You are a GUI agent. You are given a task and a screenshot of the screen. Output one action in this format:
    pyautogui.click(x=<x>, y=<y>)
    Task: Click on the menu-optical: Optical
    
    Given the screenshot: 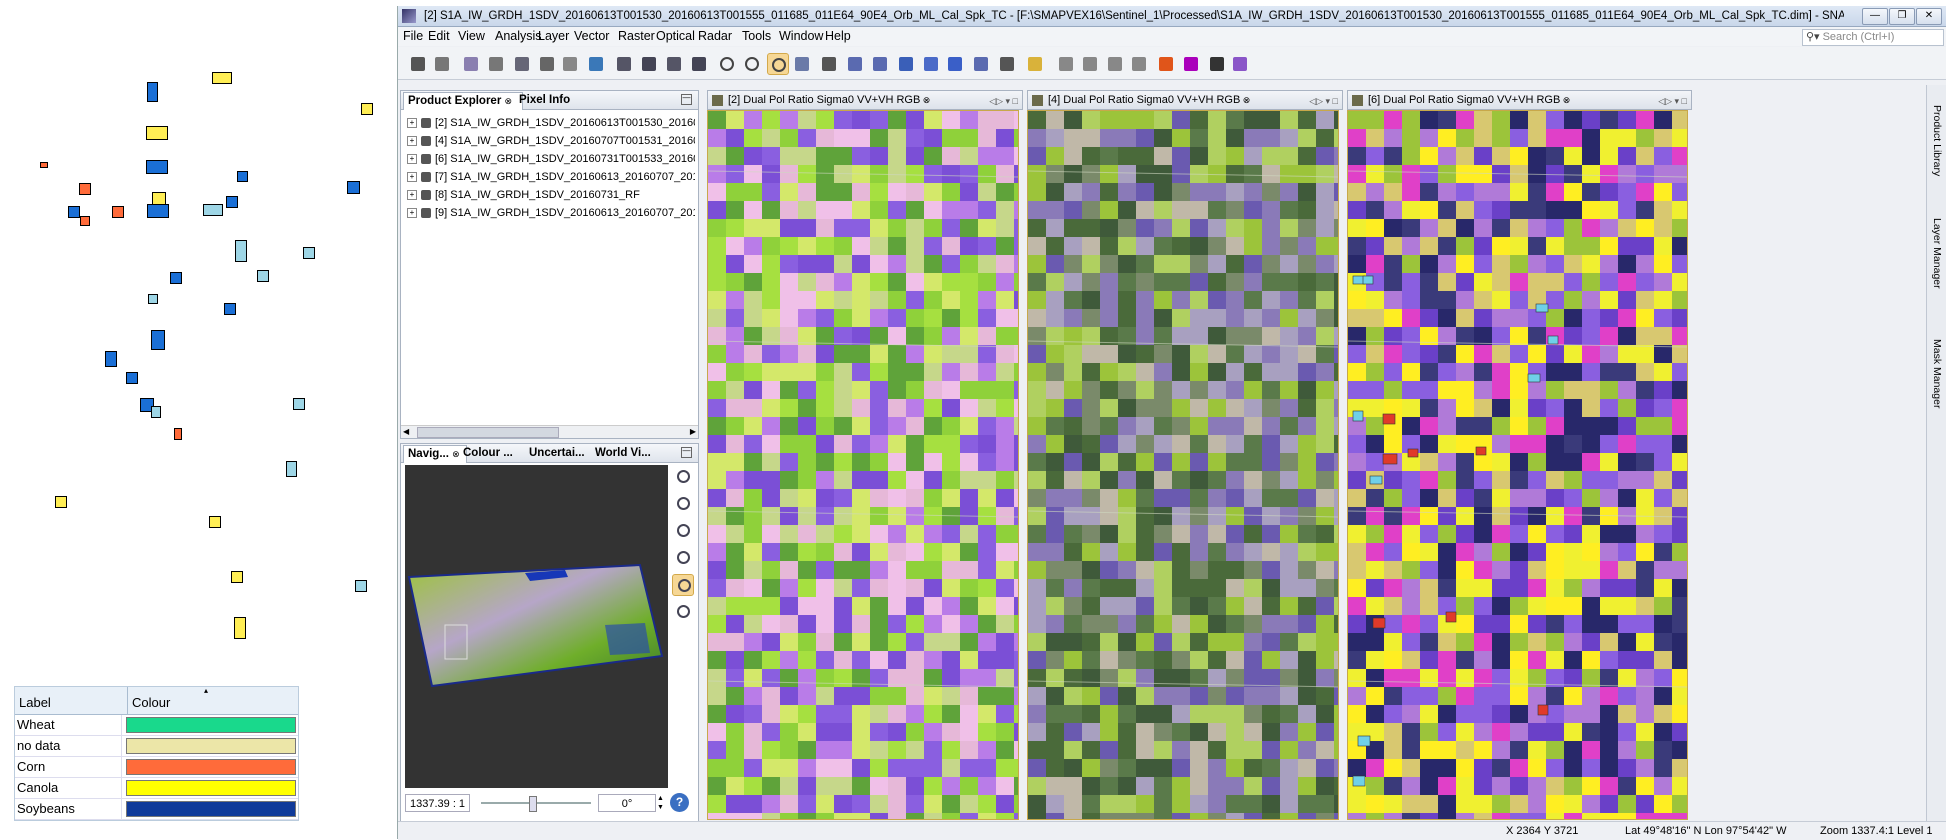 What is the action you would take?
    pyautogui.click(x=675, y=36)
    